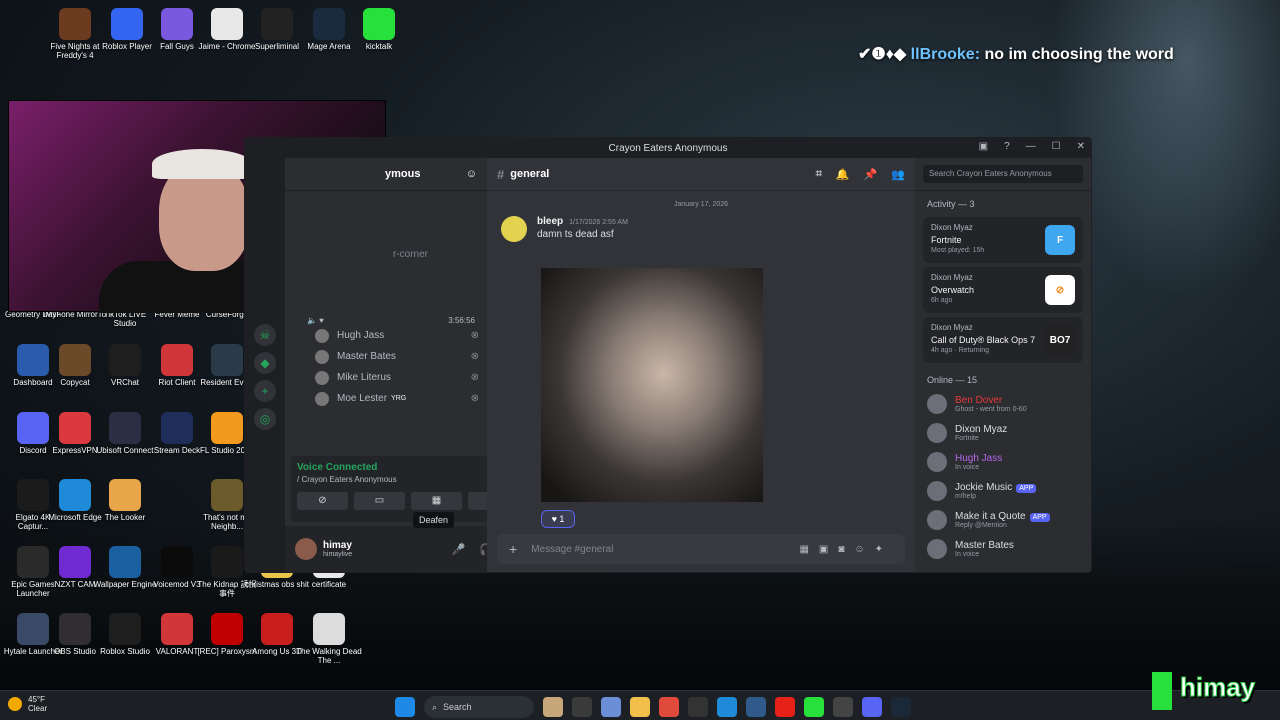 Image resolution: width=1280 pixels, height=720 pixels. Describe the element at coordinates (996, 487) in the screenshot. I see `member-name: Jockie Music APP` at that location.